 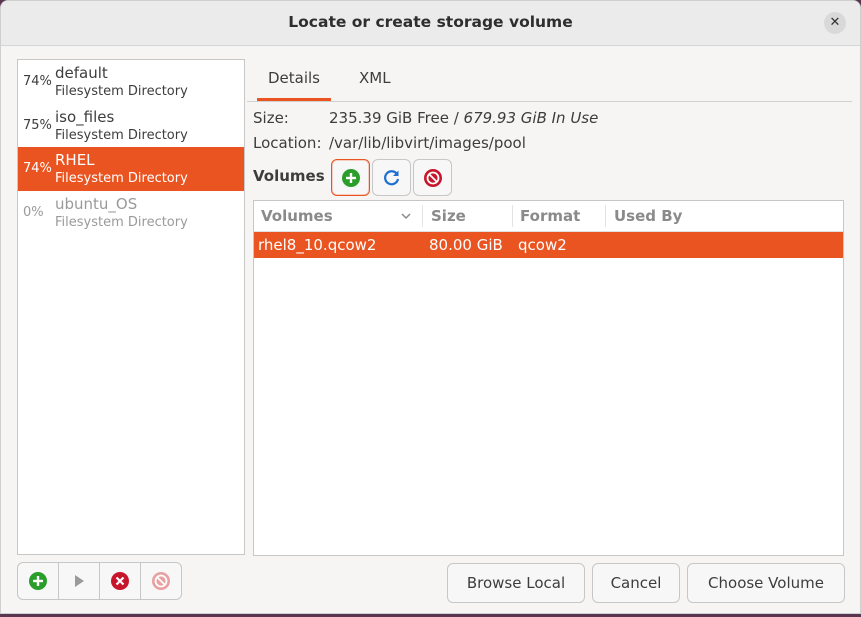 What do you see at coordinates (516, 583) in the screenshot?
I see `browse-local-button: Browse Local` at bounding box center [516, 583].